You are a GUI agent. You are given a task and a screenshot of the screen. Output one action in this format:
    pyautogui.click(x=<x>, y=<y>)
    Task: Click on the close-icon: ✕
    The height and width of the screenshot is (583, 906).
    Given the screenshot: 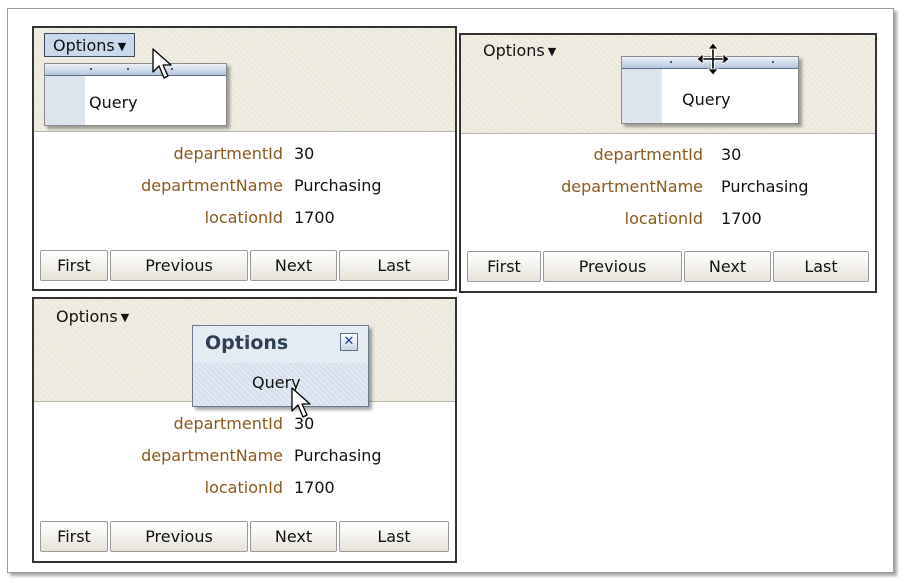 What is the action you would take?
    pyautogui.click(x=349, y=342)
    